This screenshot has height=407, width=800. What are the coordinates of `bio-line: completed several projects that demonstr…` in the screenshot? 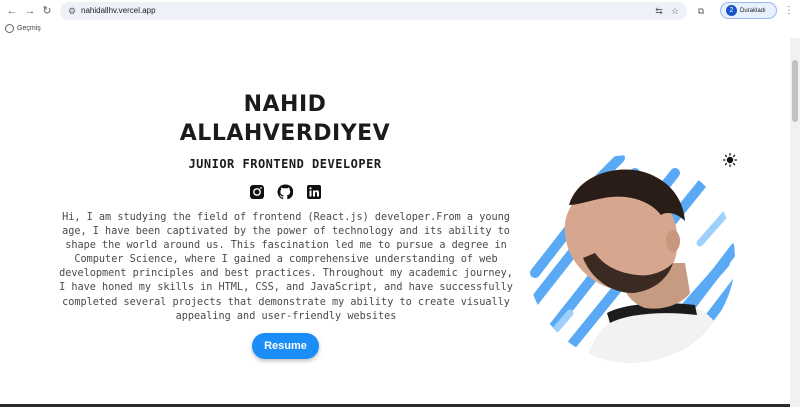 It's located at (286, 302).